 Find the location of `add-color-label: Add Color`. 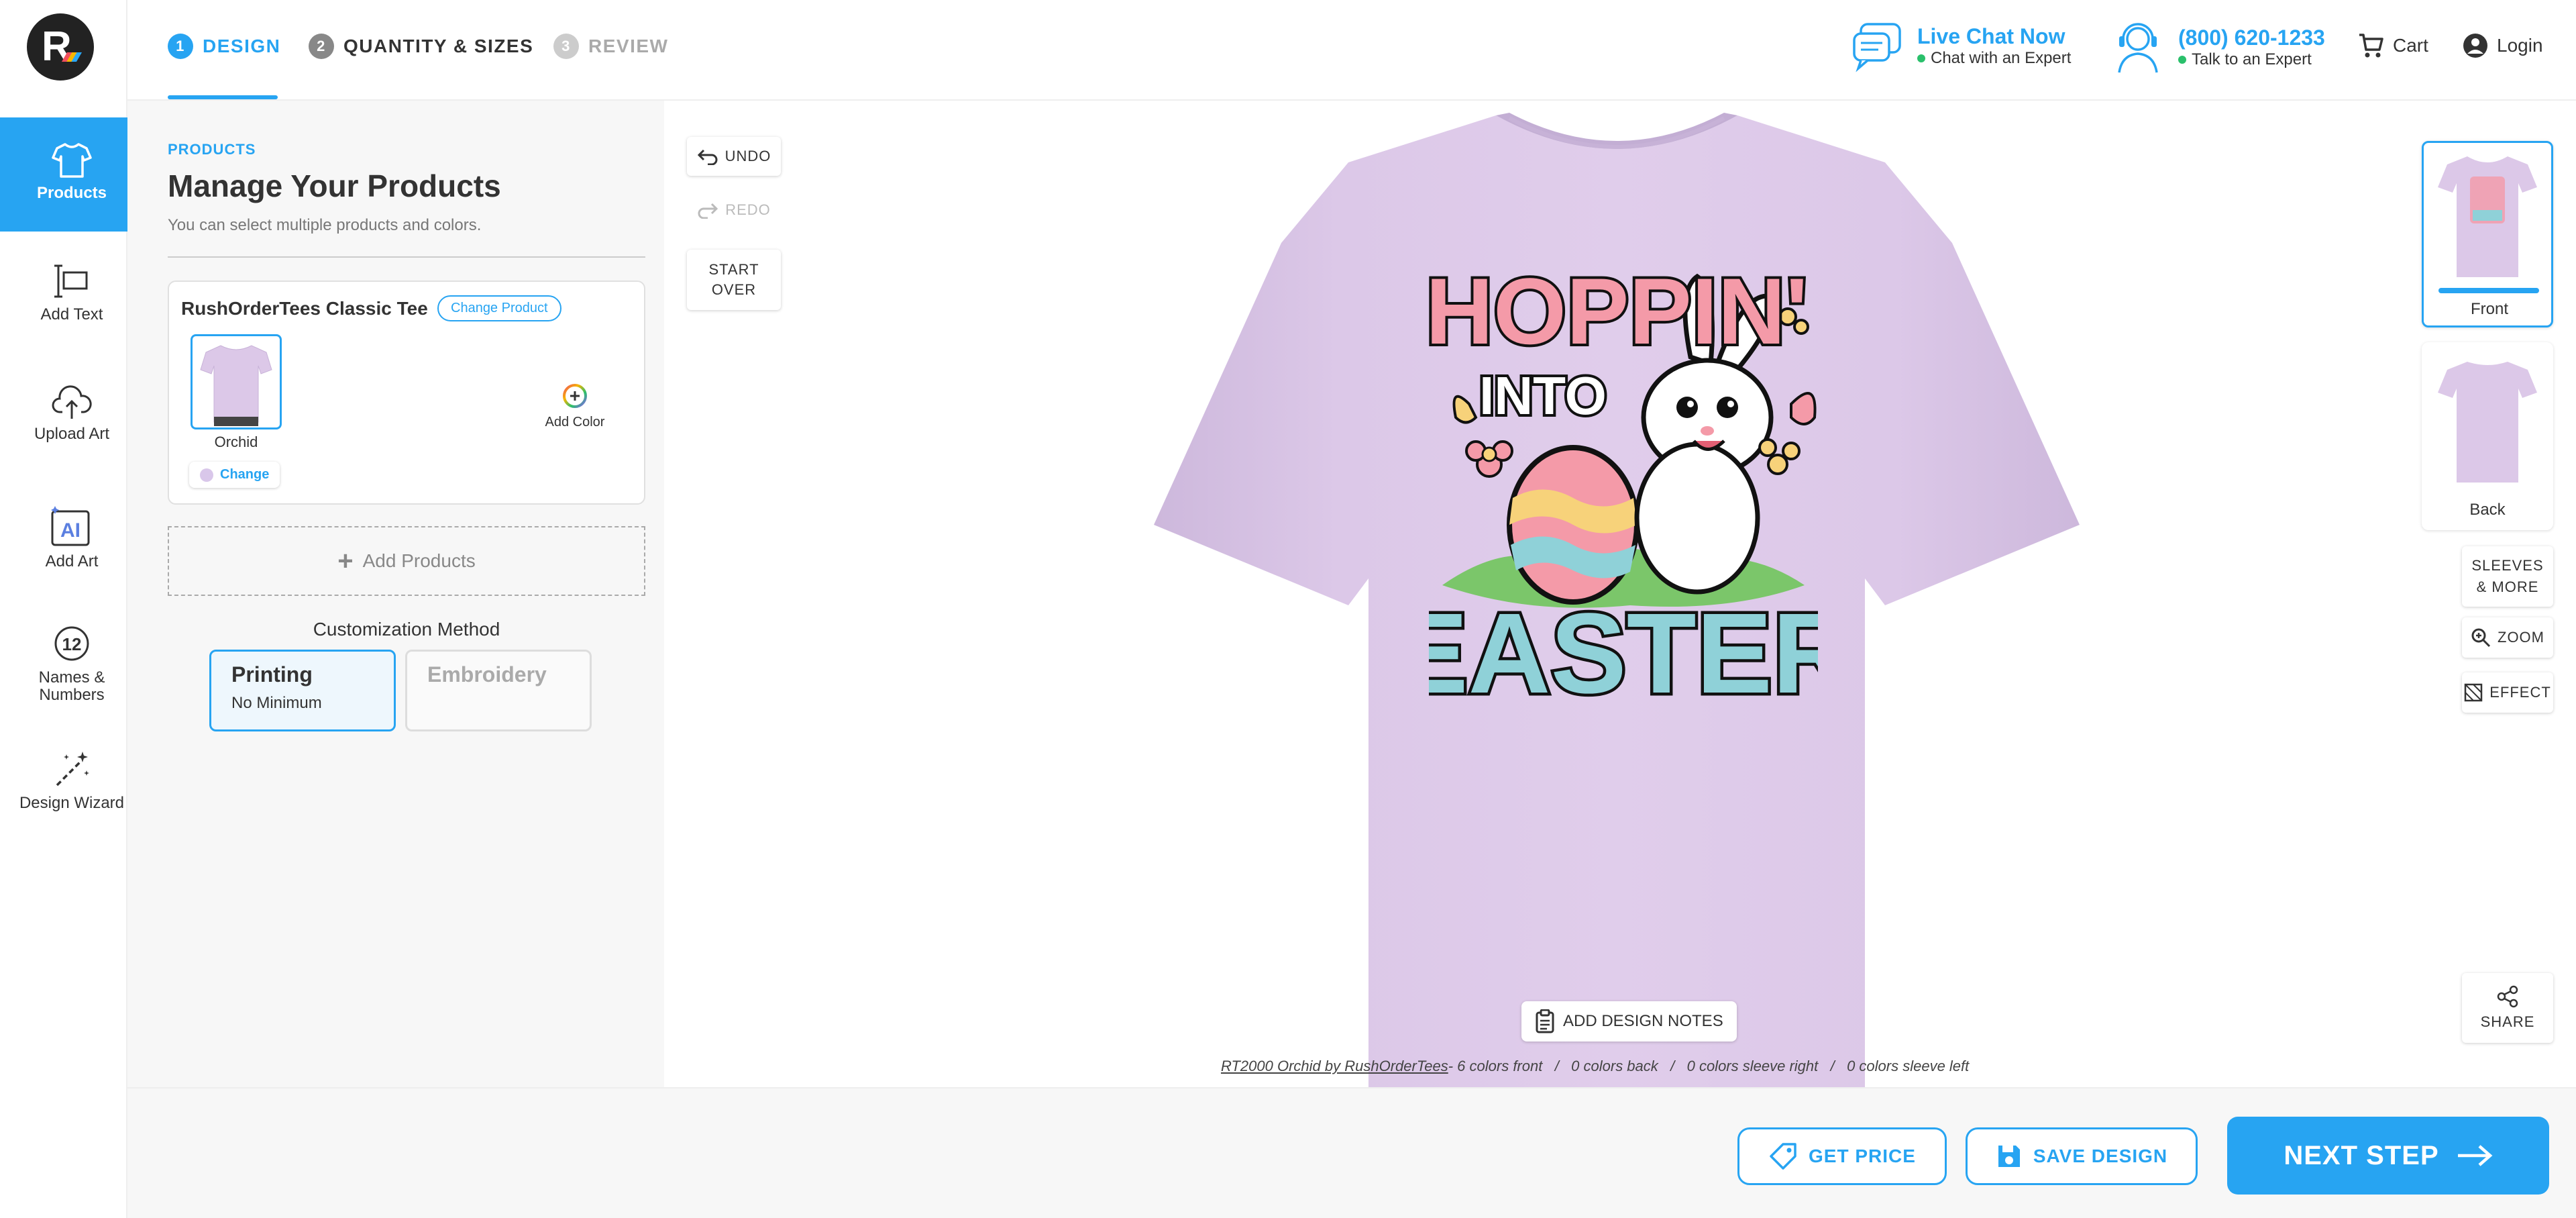

add-color-label: Add Color is located at coordinates (575, 422).